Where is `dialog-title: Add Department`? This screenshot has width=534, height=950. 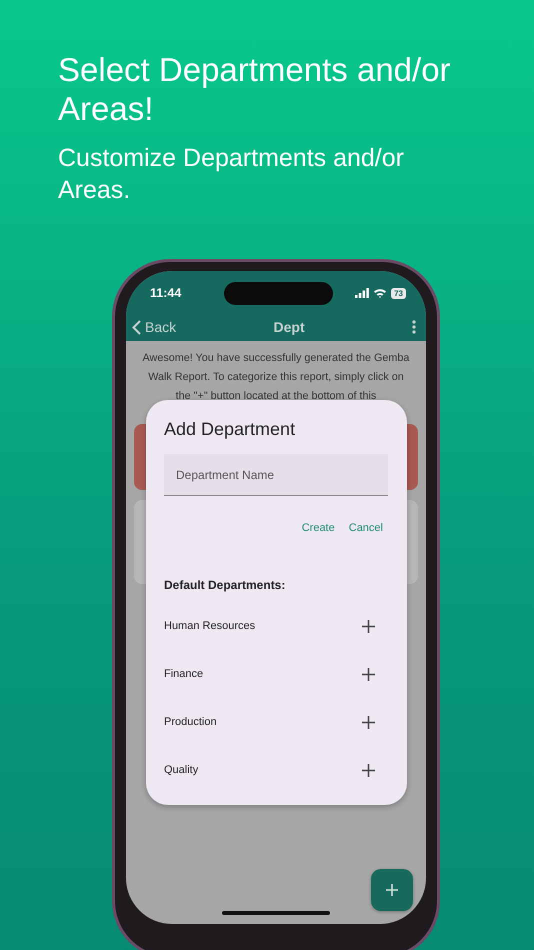 dialog-title: Add Department is located at coordinates (230, 429).